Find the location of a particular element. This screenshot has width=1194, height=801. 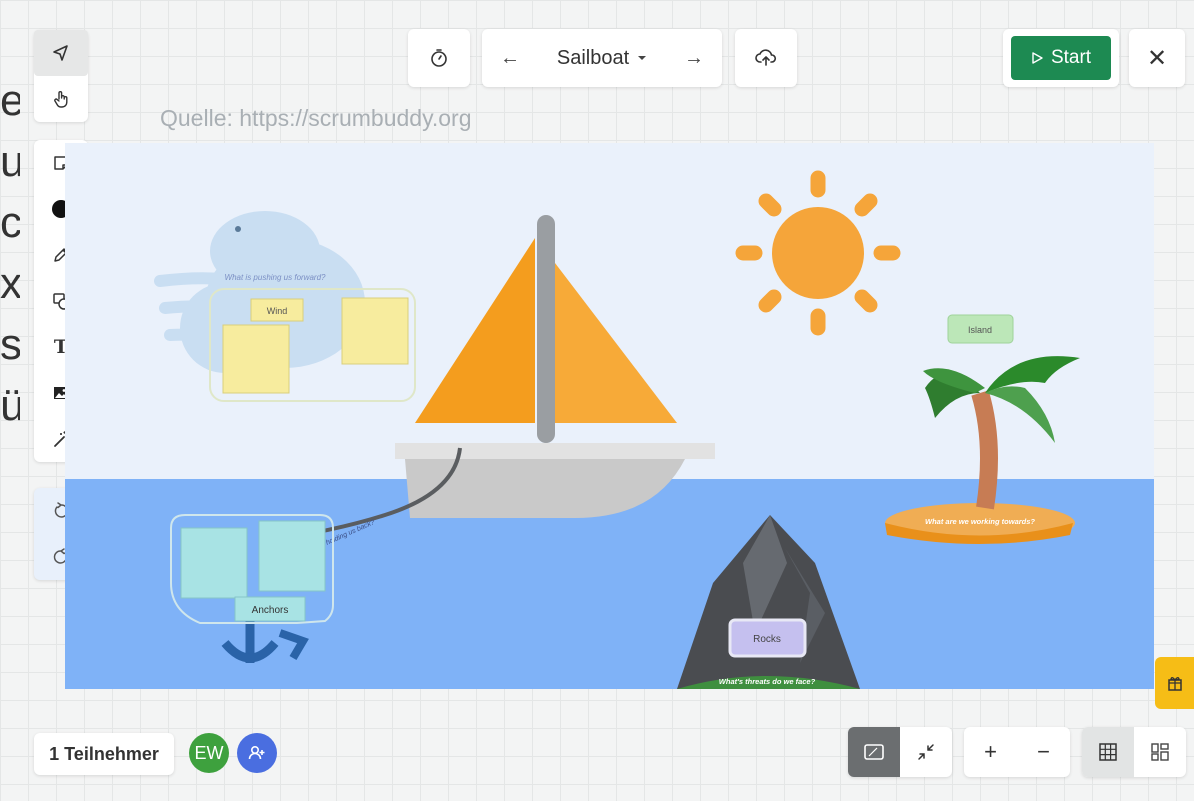

zoom-out-button: − is located at coordinates (1043, 752).